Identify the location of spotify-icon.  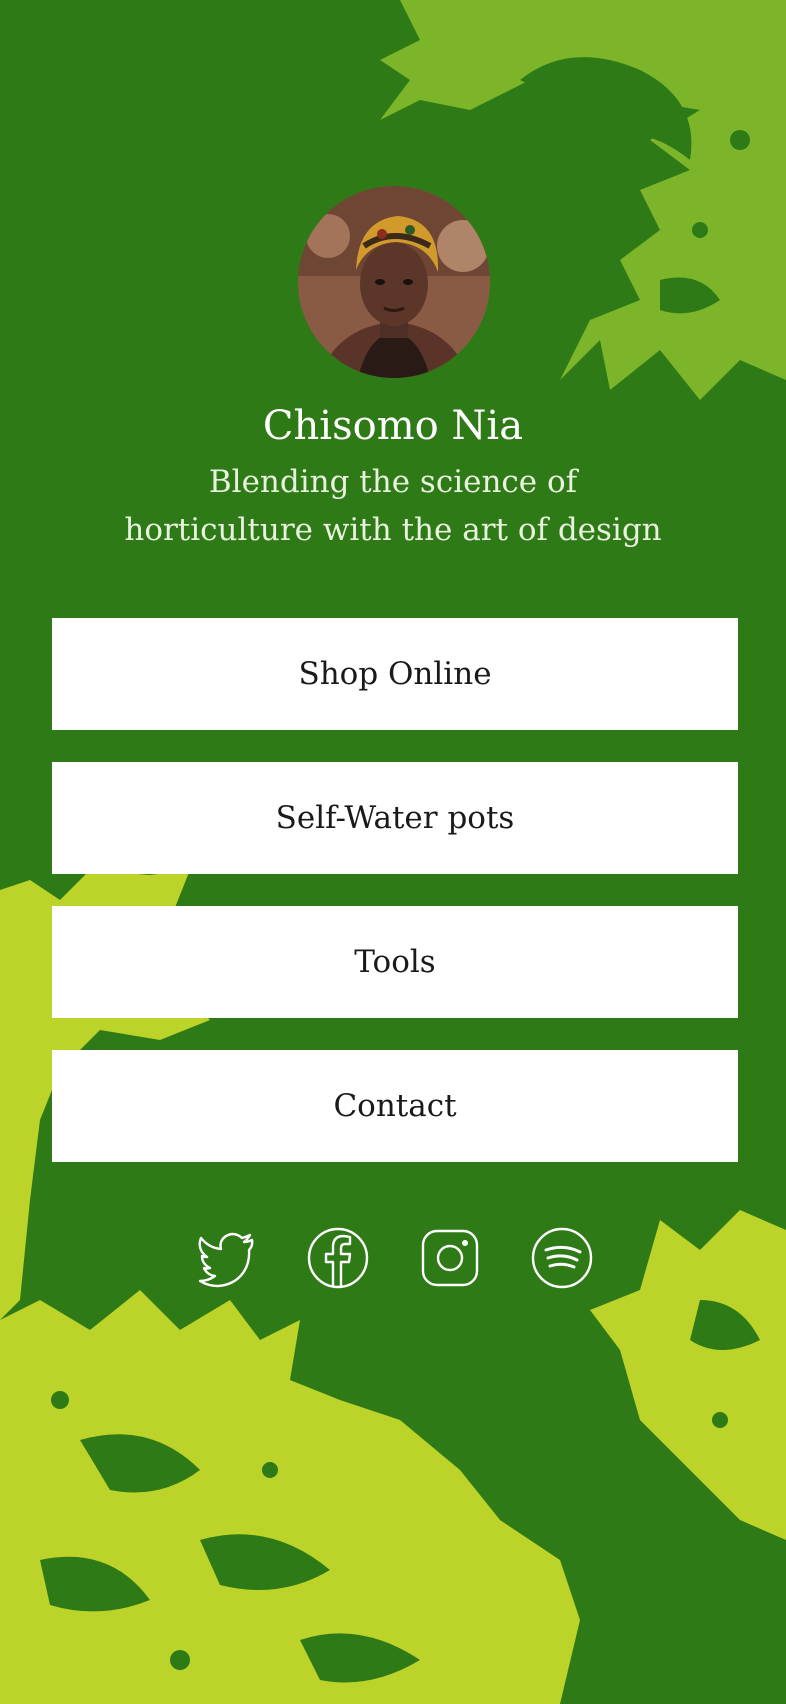
(562, 1258).